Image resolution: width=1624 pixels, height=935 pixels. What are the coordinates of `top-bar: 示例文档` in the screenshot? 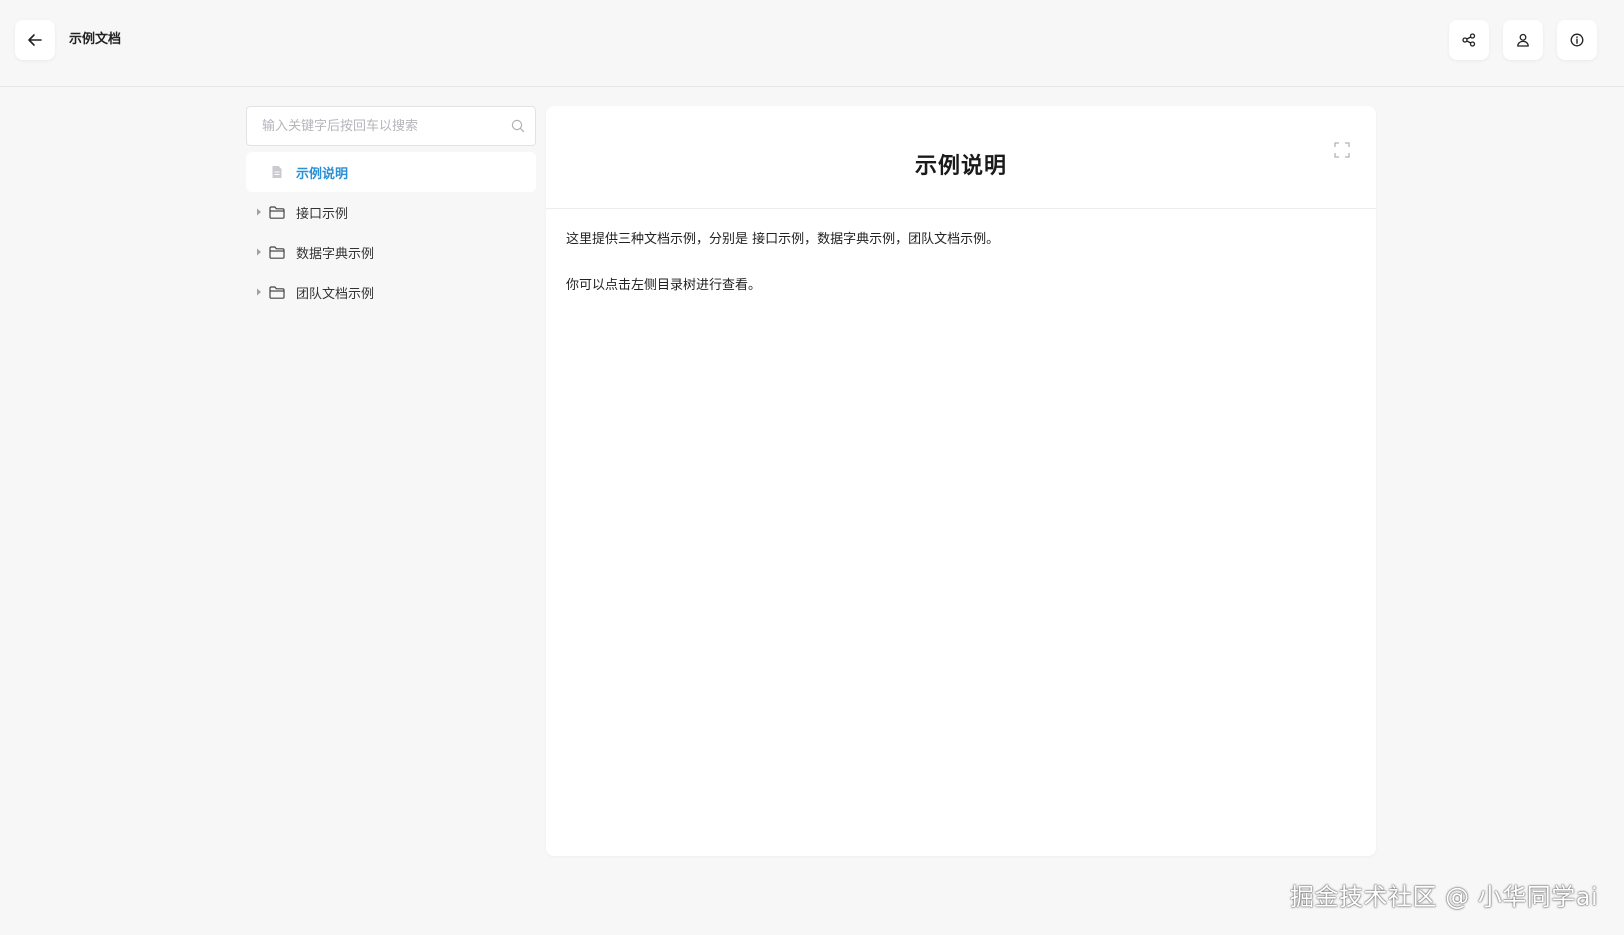 It's located at (812, 43).